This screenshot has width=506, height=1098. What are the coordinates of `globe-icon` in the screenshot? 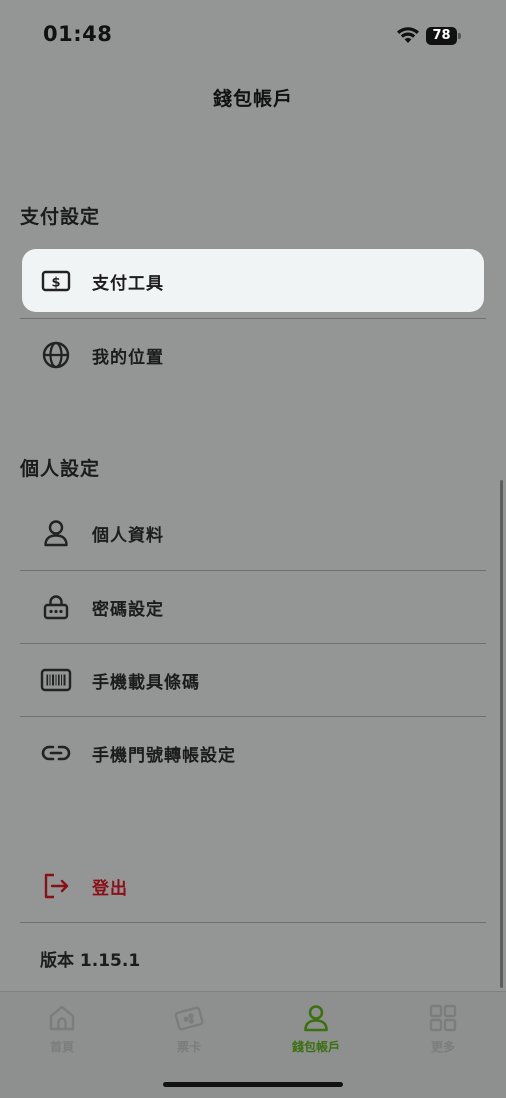 It's located at (56, 355).